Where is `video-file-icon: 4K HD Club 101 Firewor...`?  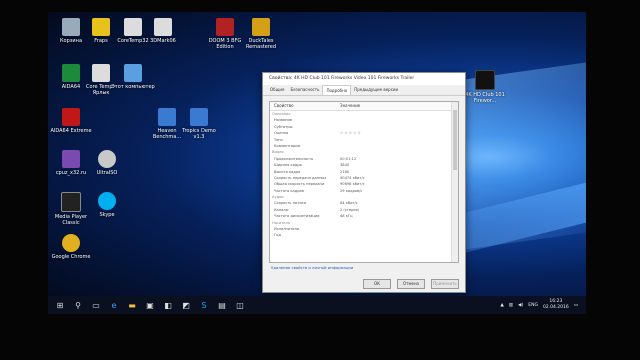
video-file-icon: 4K HD Club 101 Firewor... is located at coordinates (485, 87).